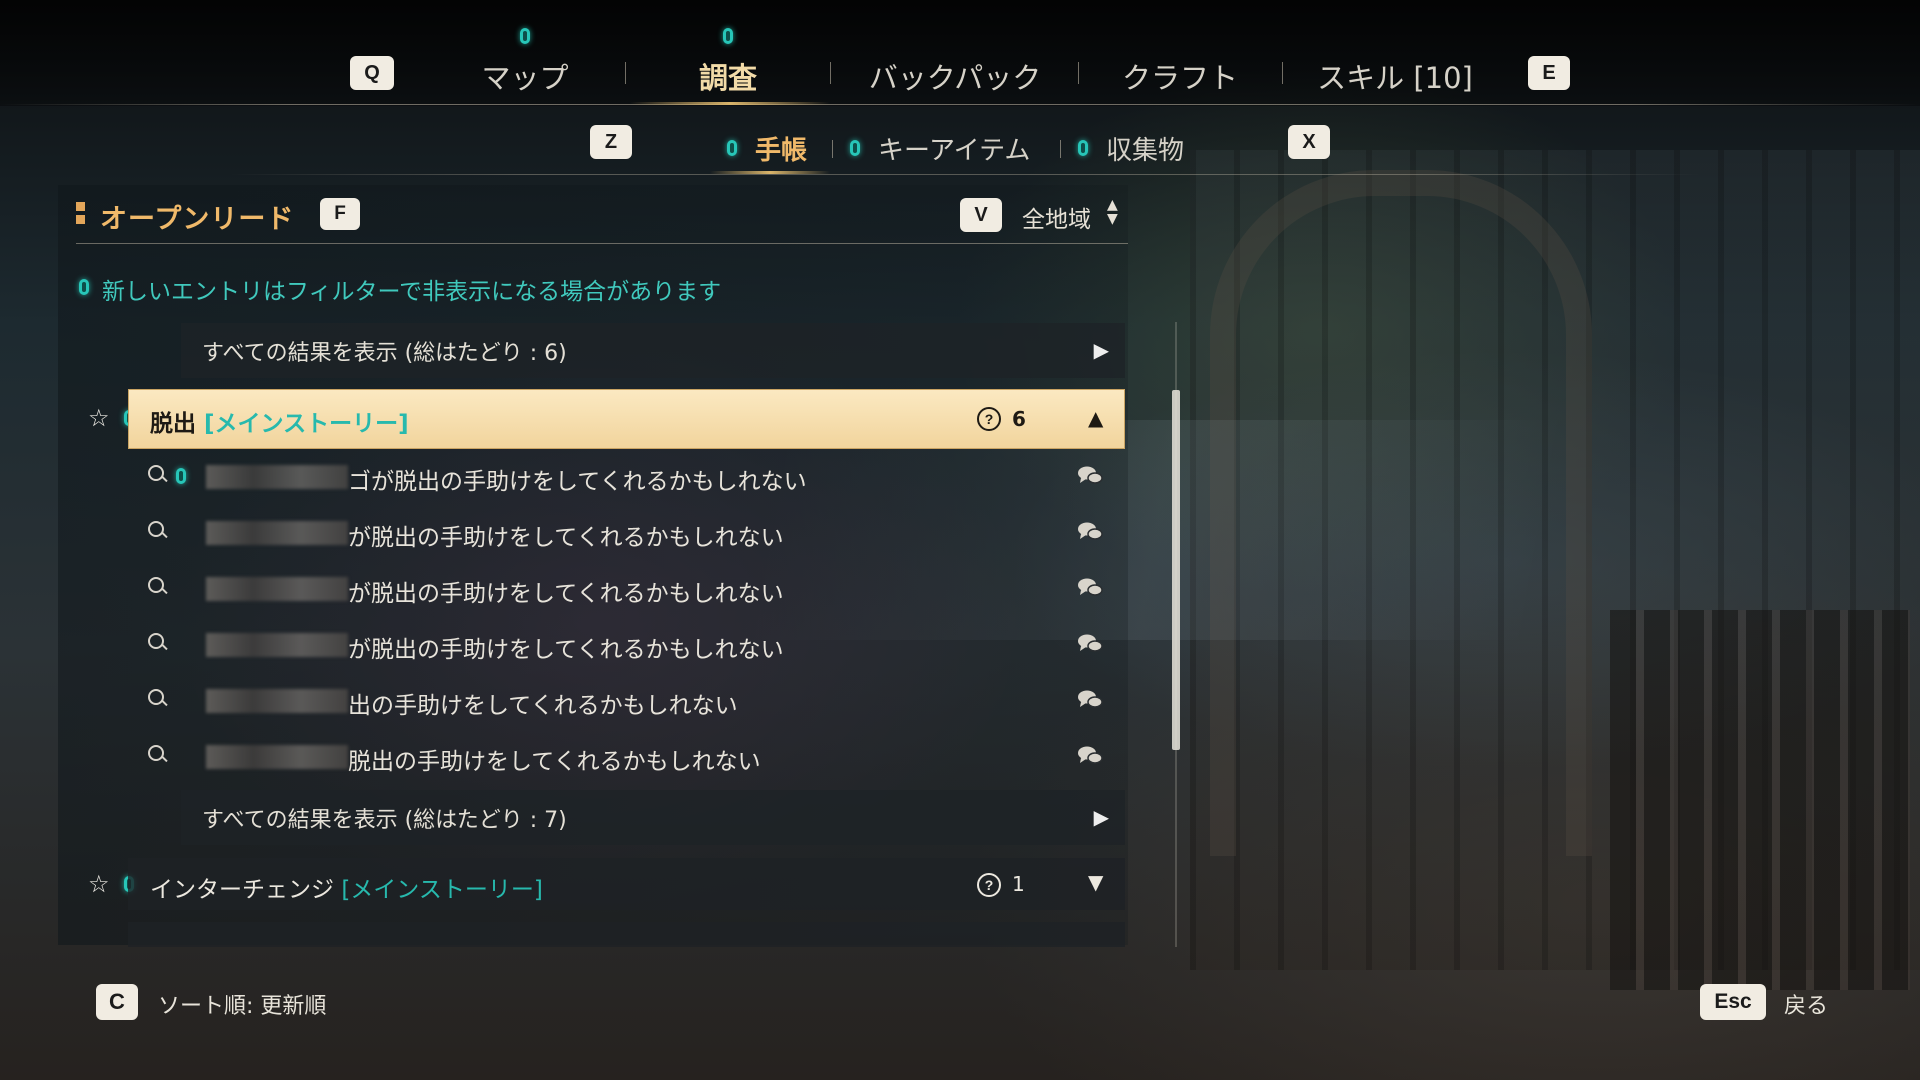  What do you see at coordinates (197, 219) in the screenshot?
I see `section-title: オープンリード` at bounding box center [197, 219].